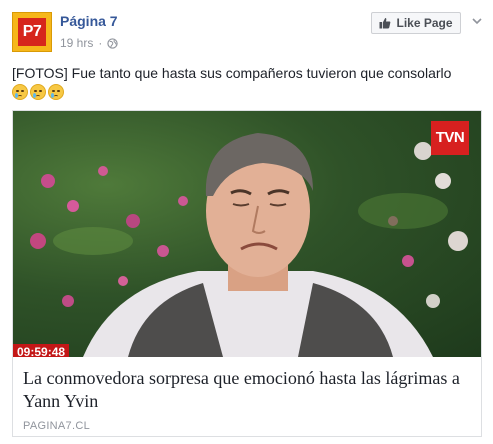  I want to click on post-meta: 19 hrs ·, so click(89, 43).